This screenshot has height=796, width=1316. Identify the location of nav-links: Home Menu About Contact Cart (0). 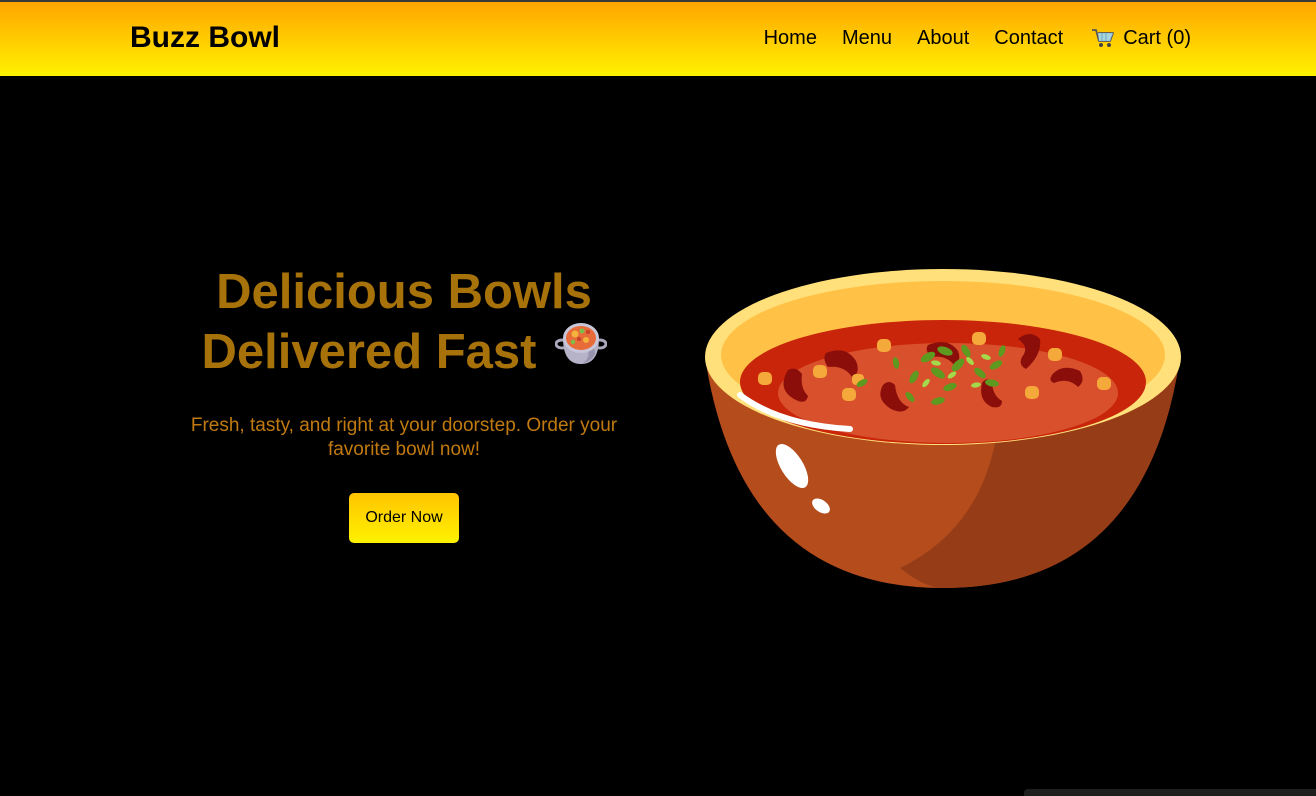
(977, 38).